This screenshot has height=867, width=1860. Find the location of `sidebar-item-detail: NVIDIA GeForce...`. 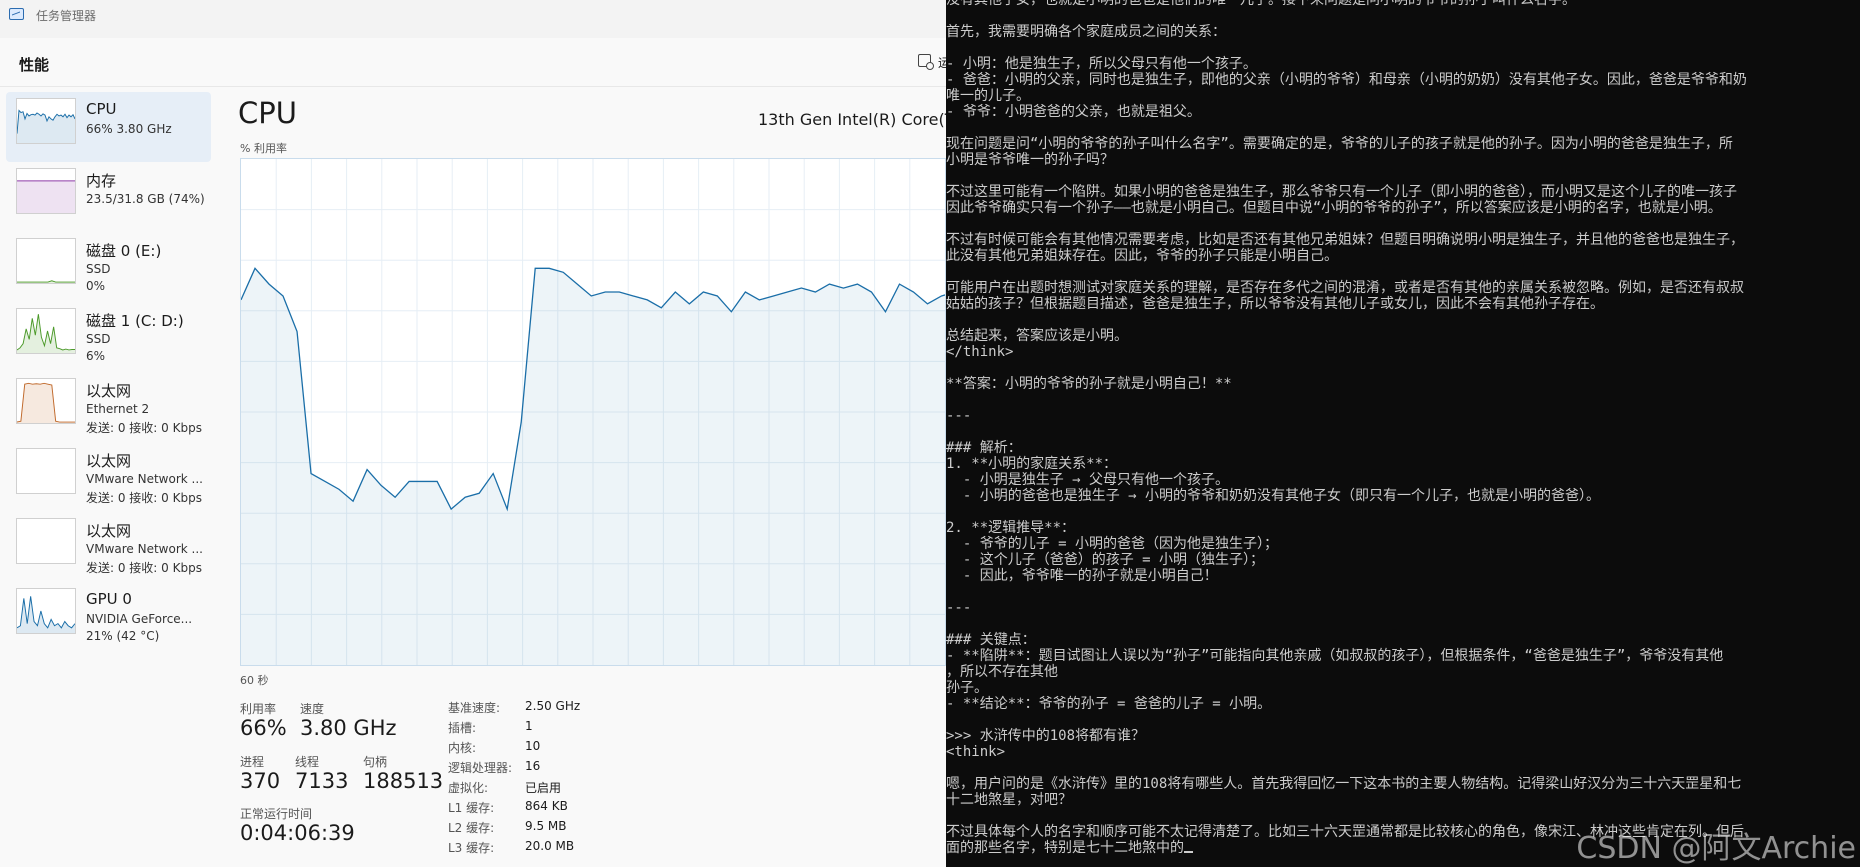

sidebar-item-detail: NVIDIA GeForce... is located at coordinates (139, 619).